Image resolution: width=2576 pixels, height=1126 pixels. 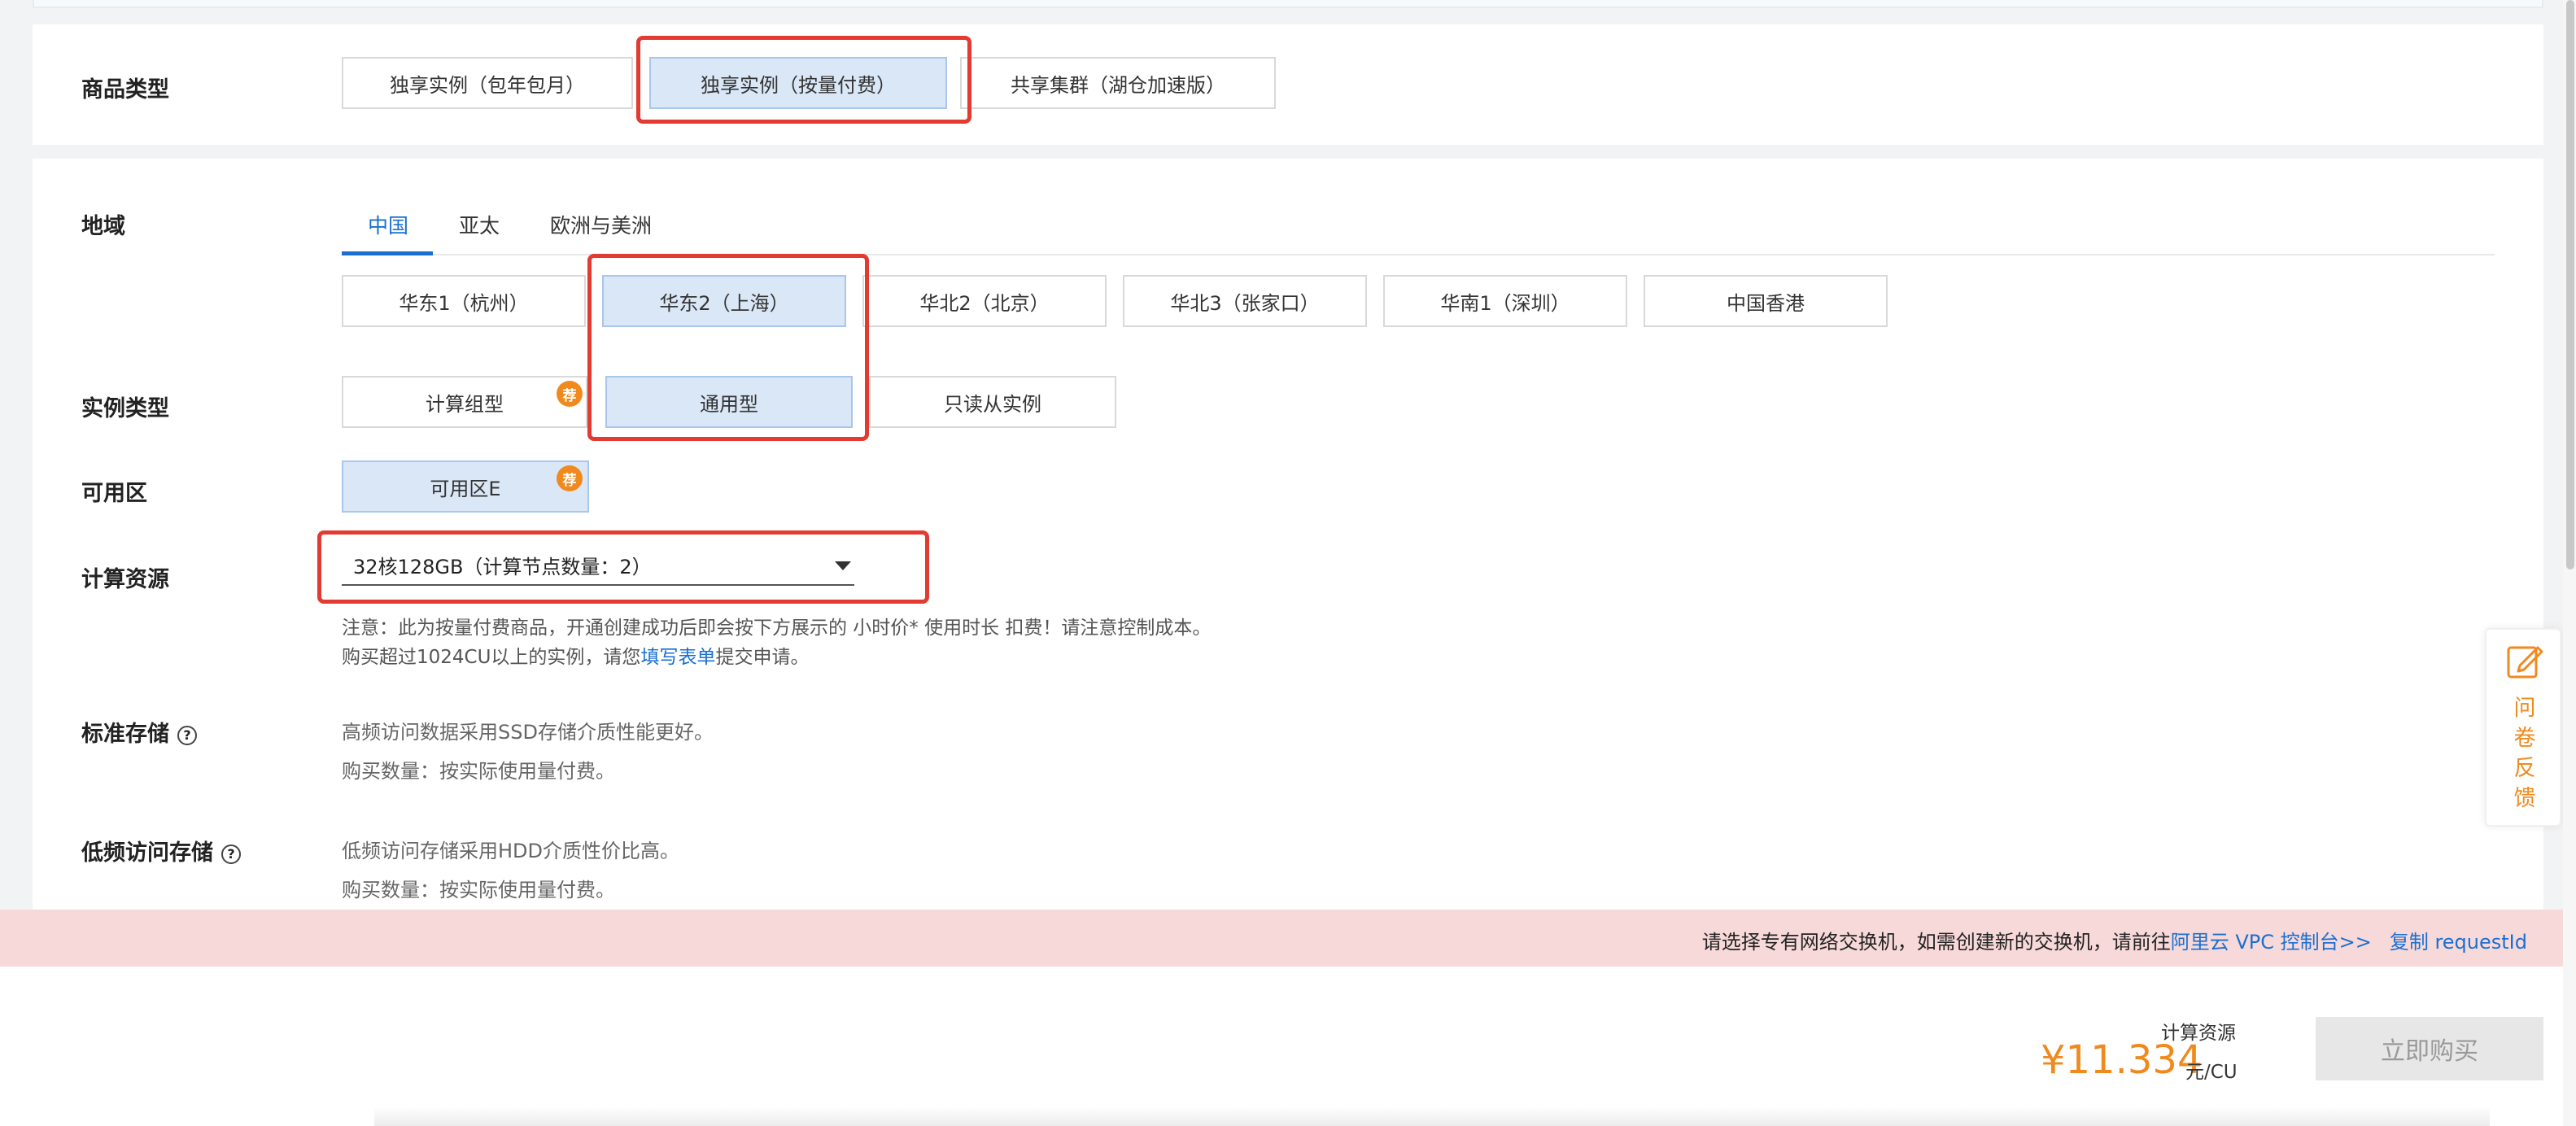 What do you see at coordinates (511, 851) in the screenshot?
I see `low-storage-desc: 低频访问存储采用HDD介质性价比高。` at bounding box center [511, 851].